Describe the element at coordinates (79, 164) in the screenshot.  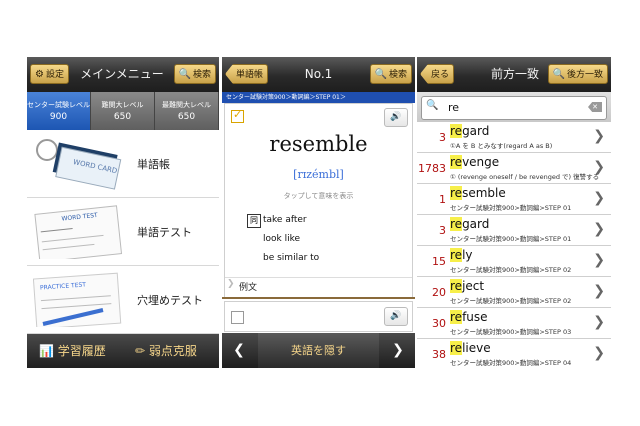
I see `word-card-illustration: WORD CARD` at that location.